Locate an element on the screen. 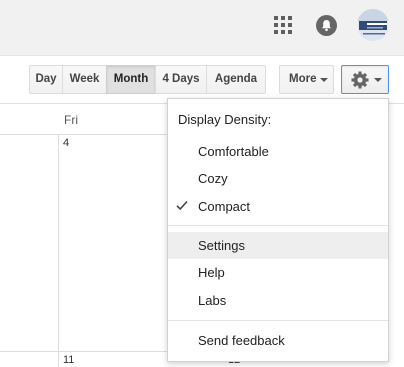 Image resolution: width=404 pixels, height=367 pixels. checkmark-icon is located at coordinates (182, 205).